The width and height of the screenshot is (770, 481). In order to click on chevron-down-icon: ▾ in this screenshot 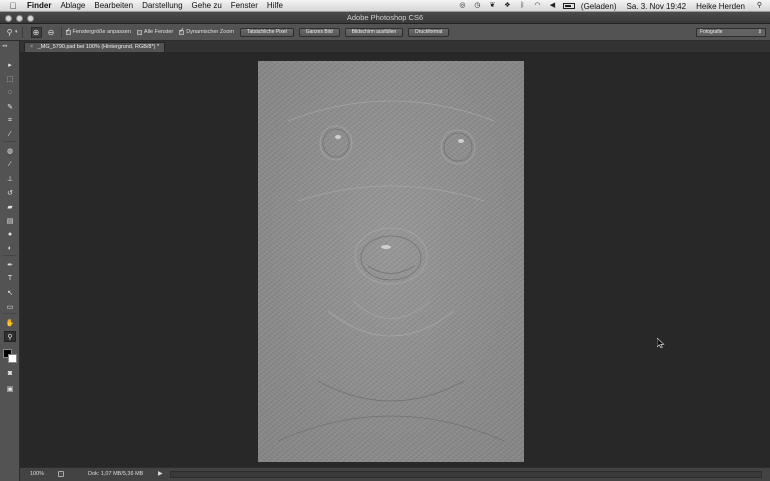, I will do `click(16, 32)`.